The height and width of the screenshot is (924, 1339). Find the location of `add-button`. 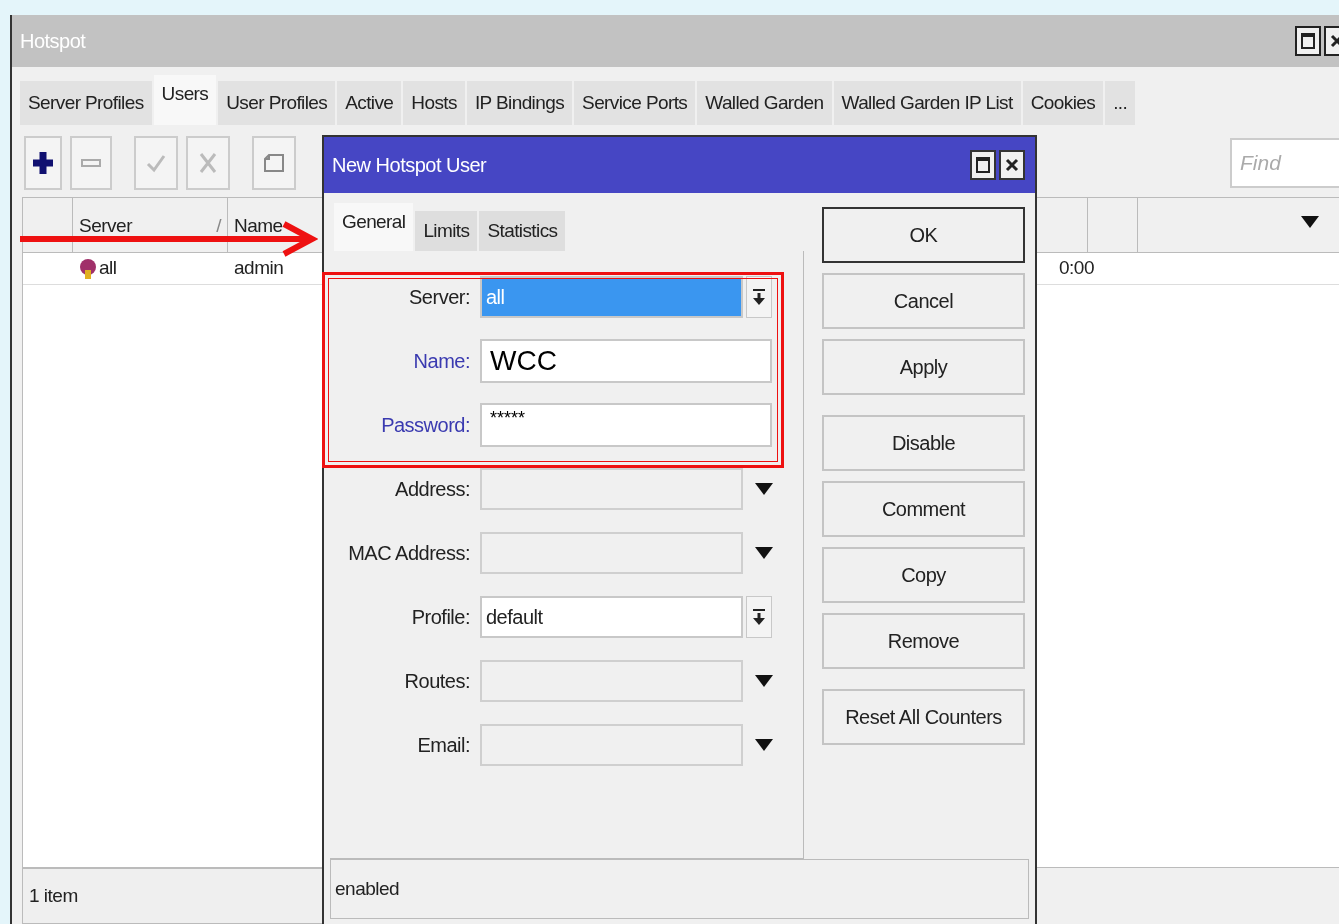

add-button is located at coordinates (43, 163).